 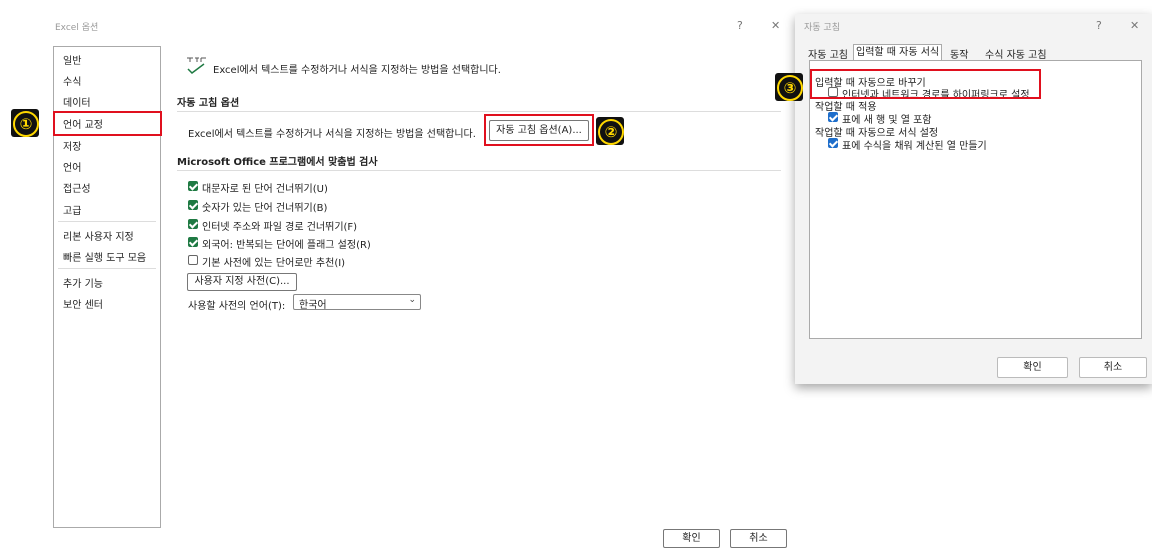 What do you see at coordinates (193, 242) in the screenshot?
I see `flag-repeated-checkbox` at bounding box center [193, 242].